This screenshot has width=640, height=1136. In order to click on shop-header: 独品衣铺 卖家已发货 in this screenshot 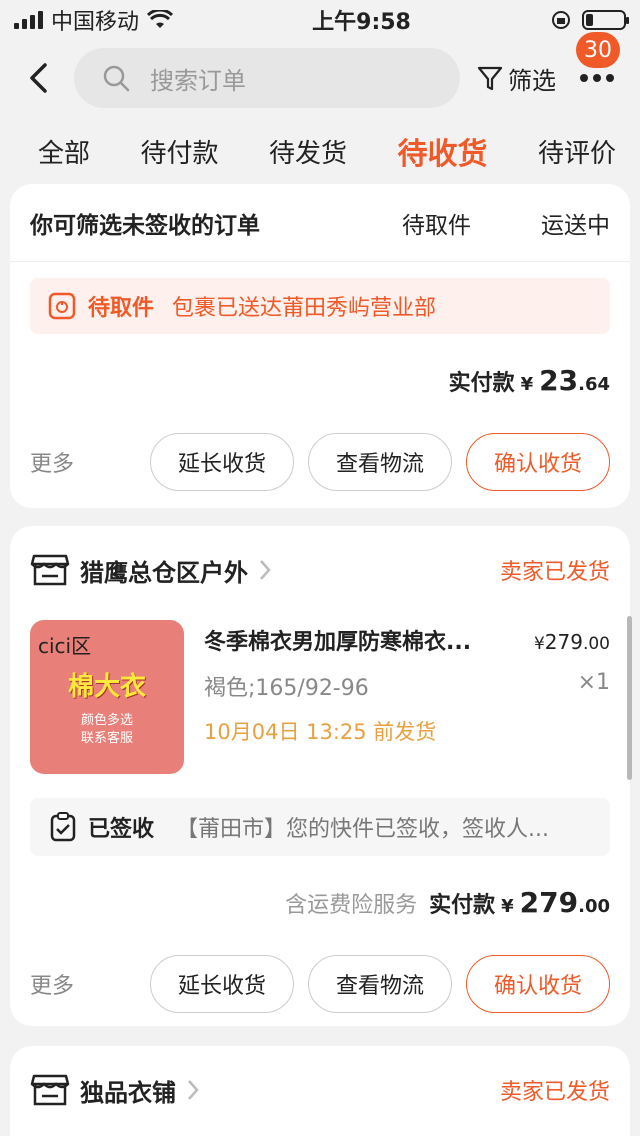, I will do `click(320, 1090)`.